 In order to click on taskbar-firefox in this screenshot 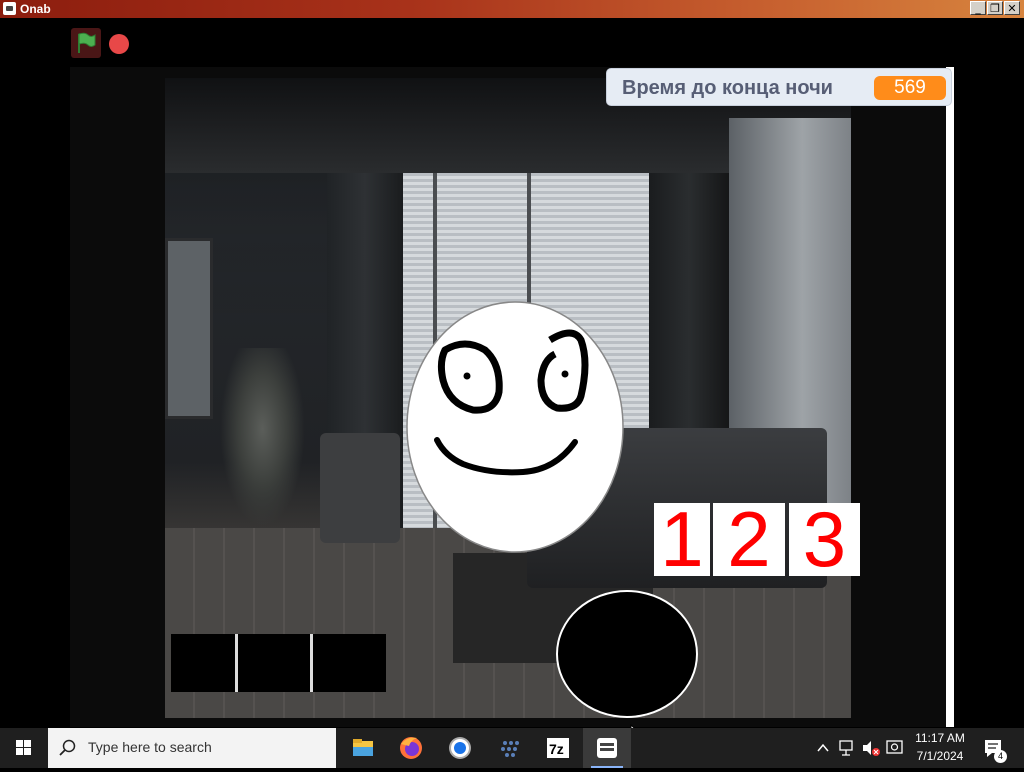, I will do `click(411, 748)`.